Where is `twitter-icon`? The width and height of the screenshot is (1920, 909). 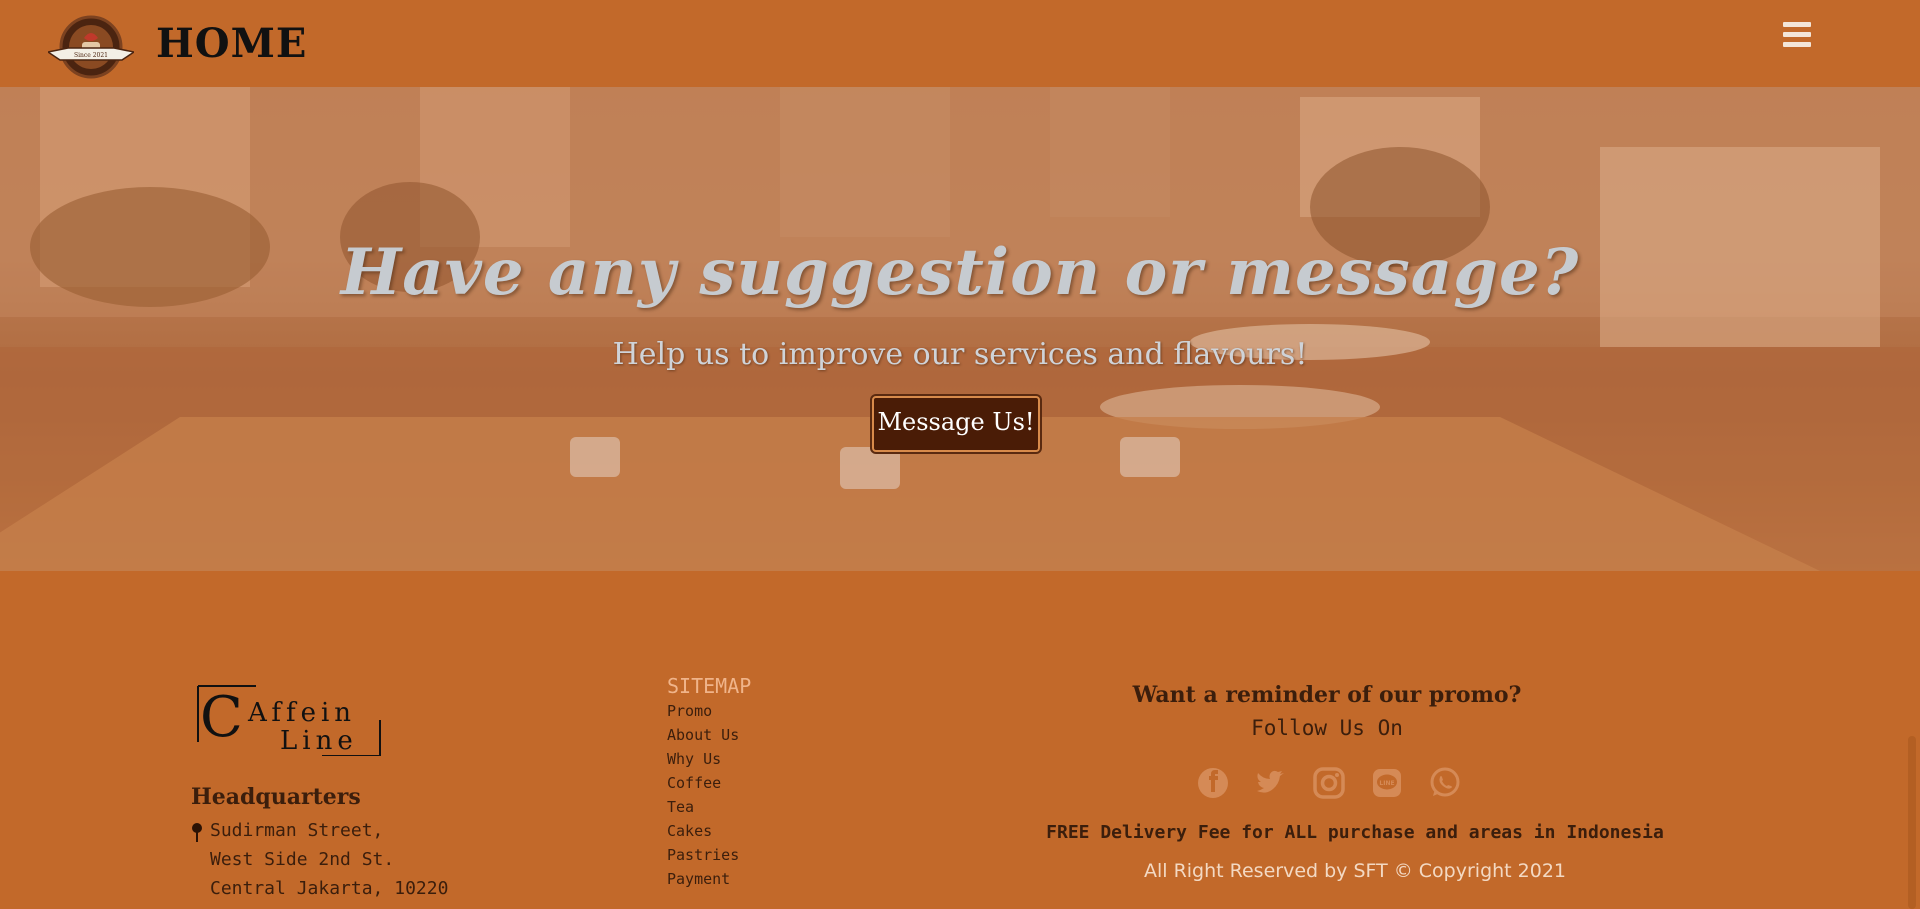
twitter-icon is located at coordinates (1271, 783).